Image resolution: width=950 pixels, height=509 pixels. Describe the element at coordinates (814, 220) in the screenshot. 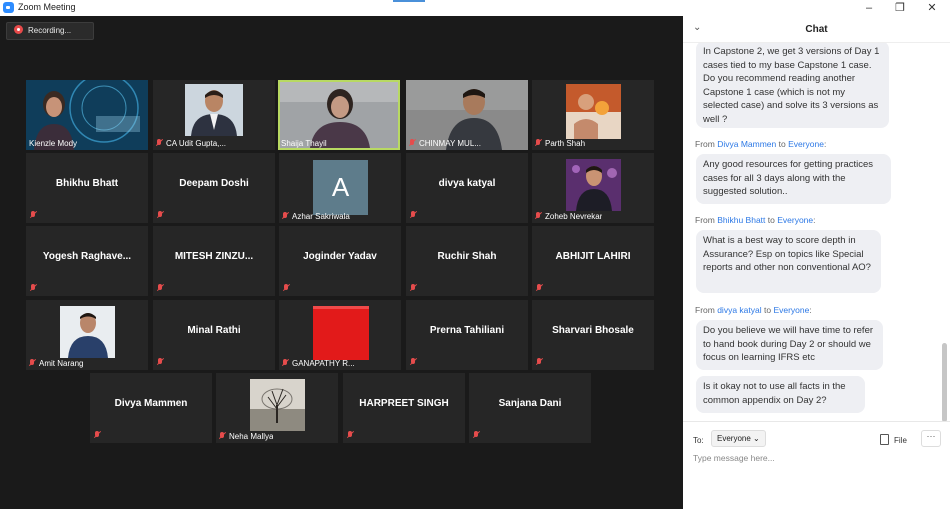

I see `colon: :` at that location.